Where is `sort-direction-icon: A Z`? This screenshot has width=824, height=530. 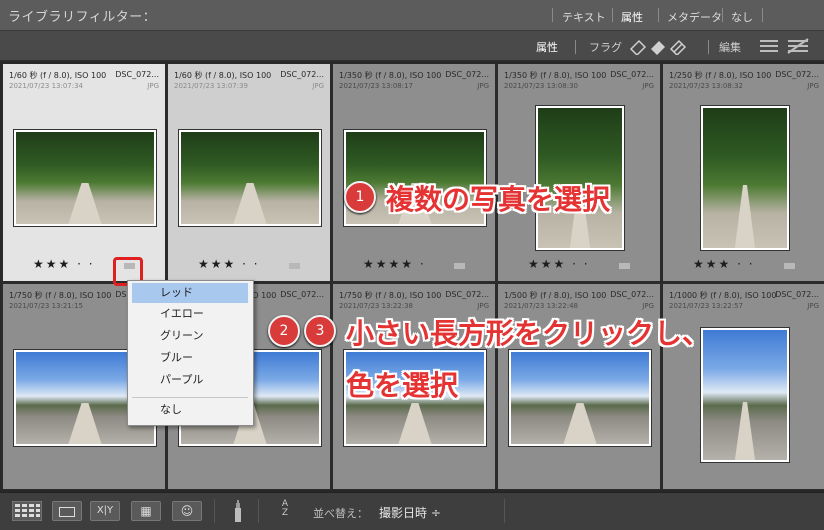 sort-direction-icon: A Z is located at coordinates (285, 509).